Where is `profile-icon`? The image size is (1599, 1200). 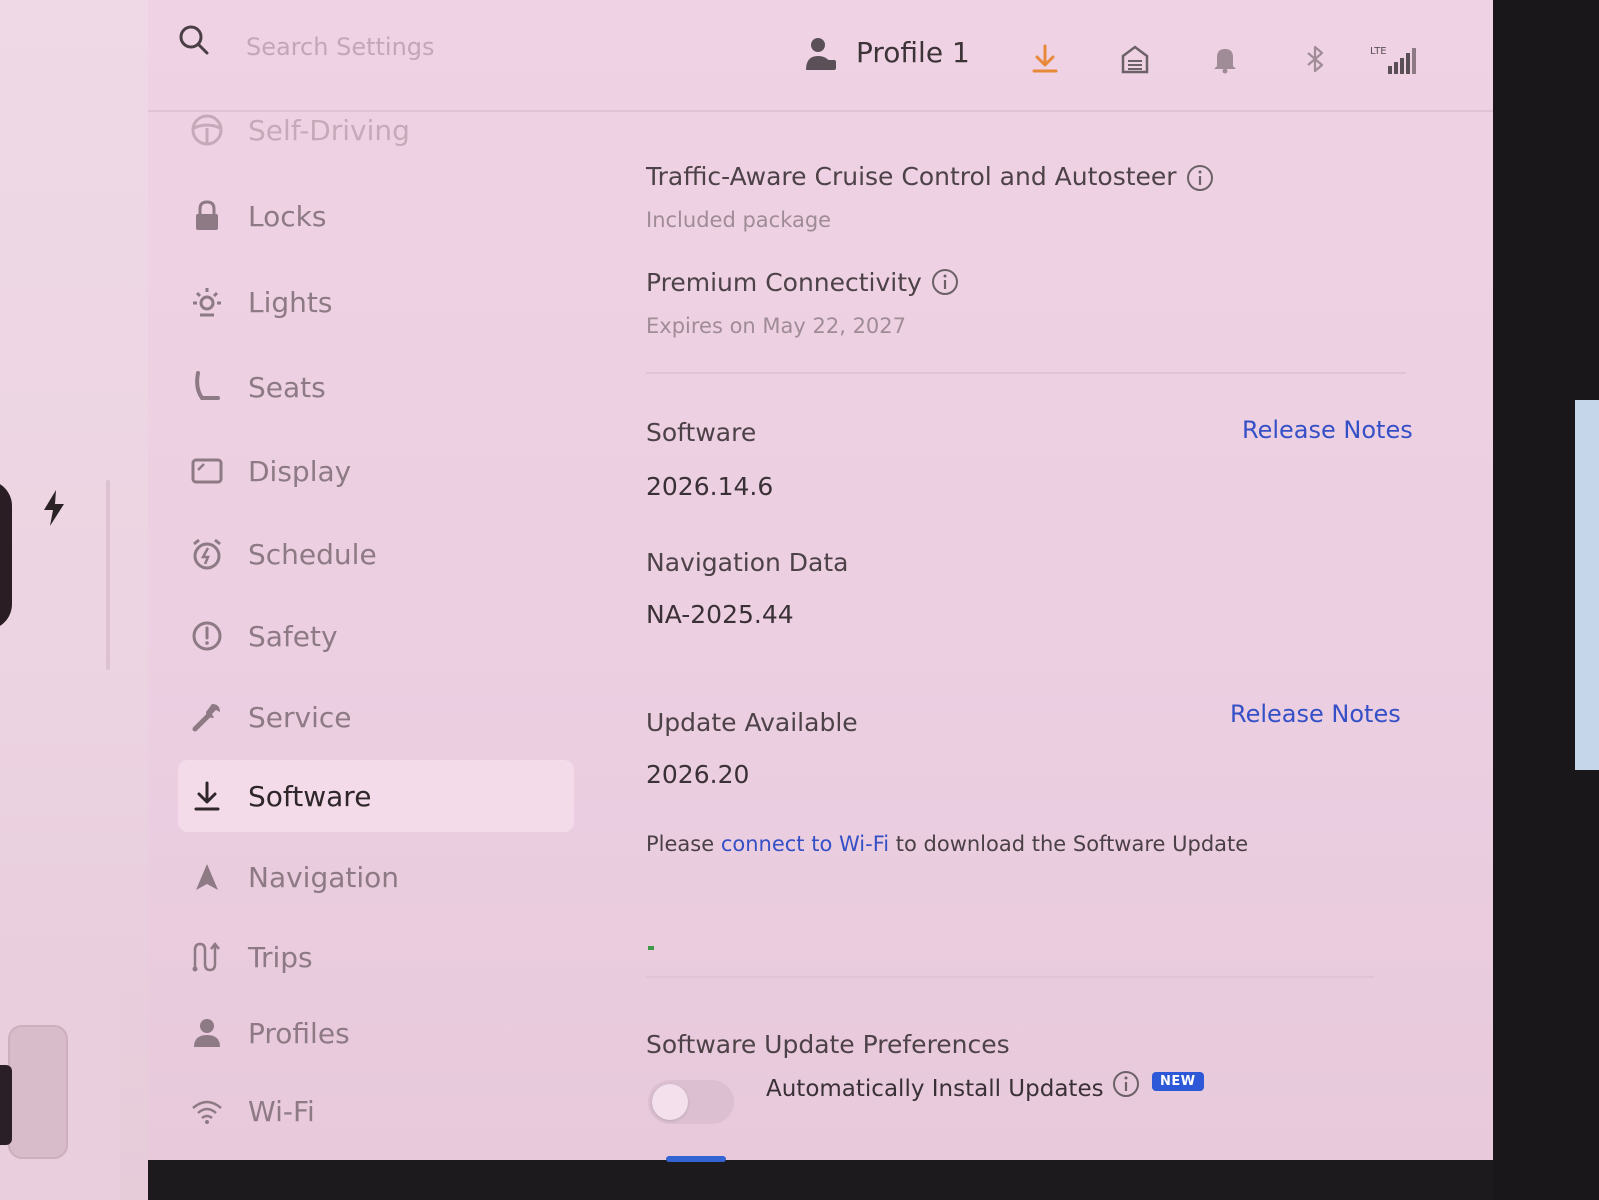
profile-icon is located at coordinates (821, 54).